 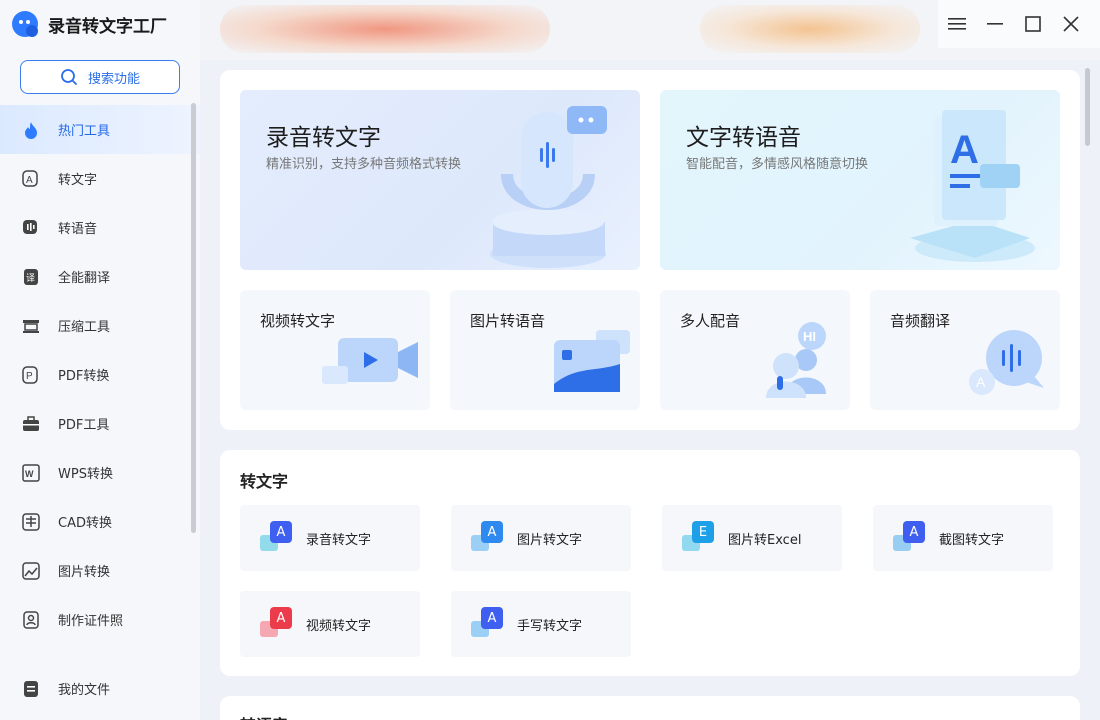 I want to click on app-title: 录音转文字工厂, so click(x=107, y=26).